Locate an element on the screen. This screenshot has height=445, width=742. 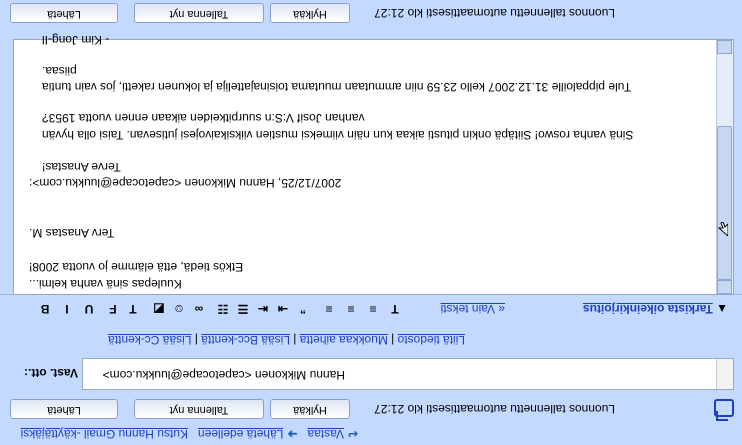
quoted-line: piisaa. is located at coordinates (59, 71).